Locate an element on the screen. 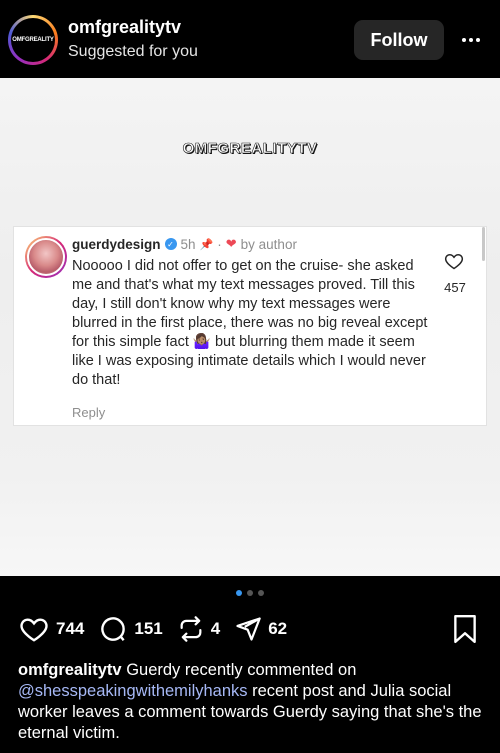  comment-scrollbar is located at coordinates (483, 244).